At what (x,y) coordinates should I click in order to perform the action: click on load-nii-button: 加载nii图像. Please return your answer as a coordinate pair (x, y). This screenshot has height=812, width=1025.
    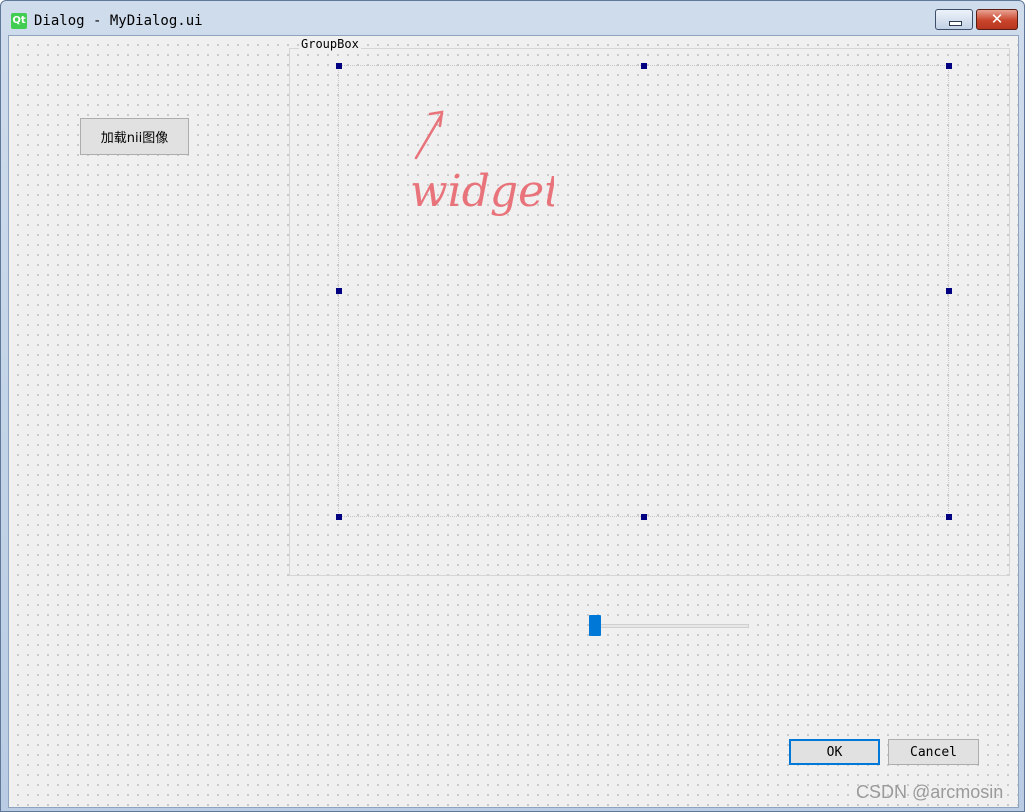
    Looking at the image, I should click on (134, 136).